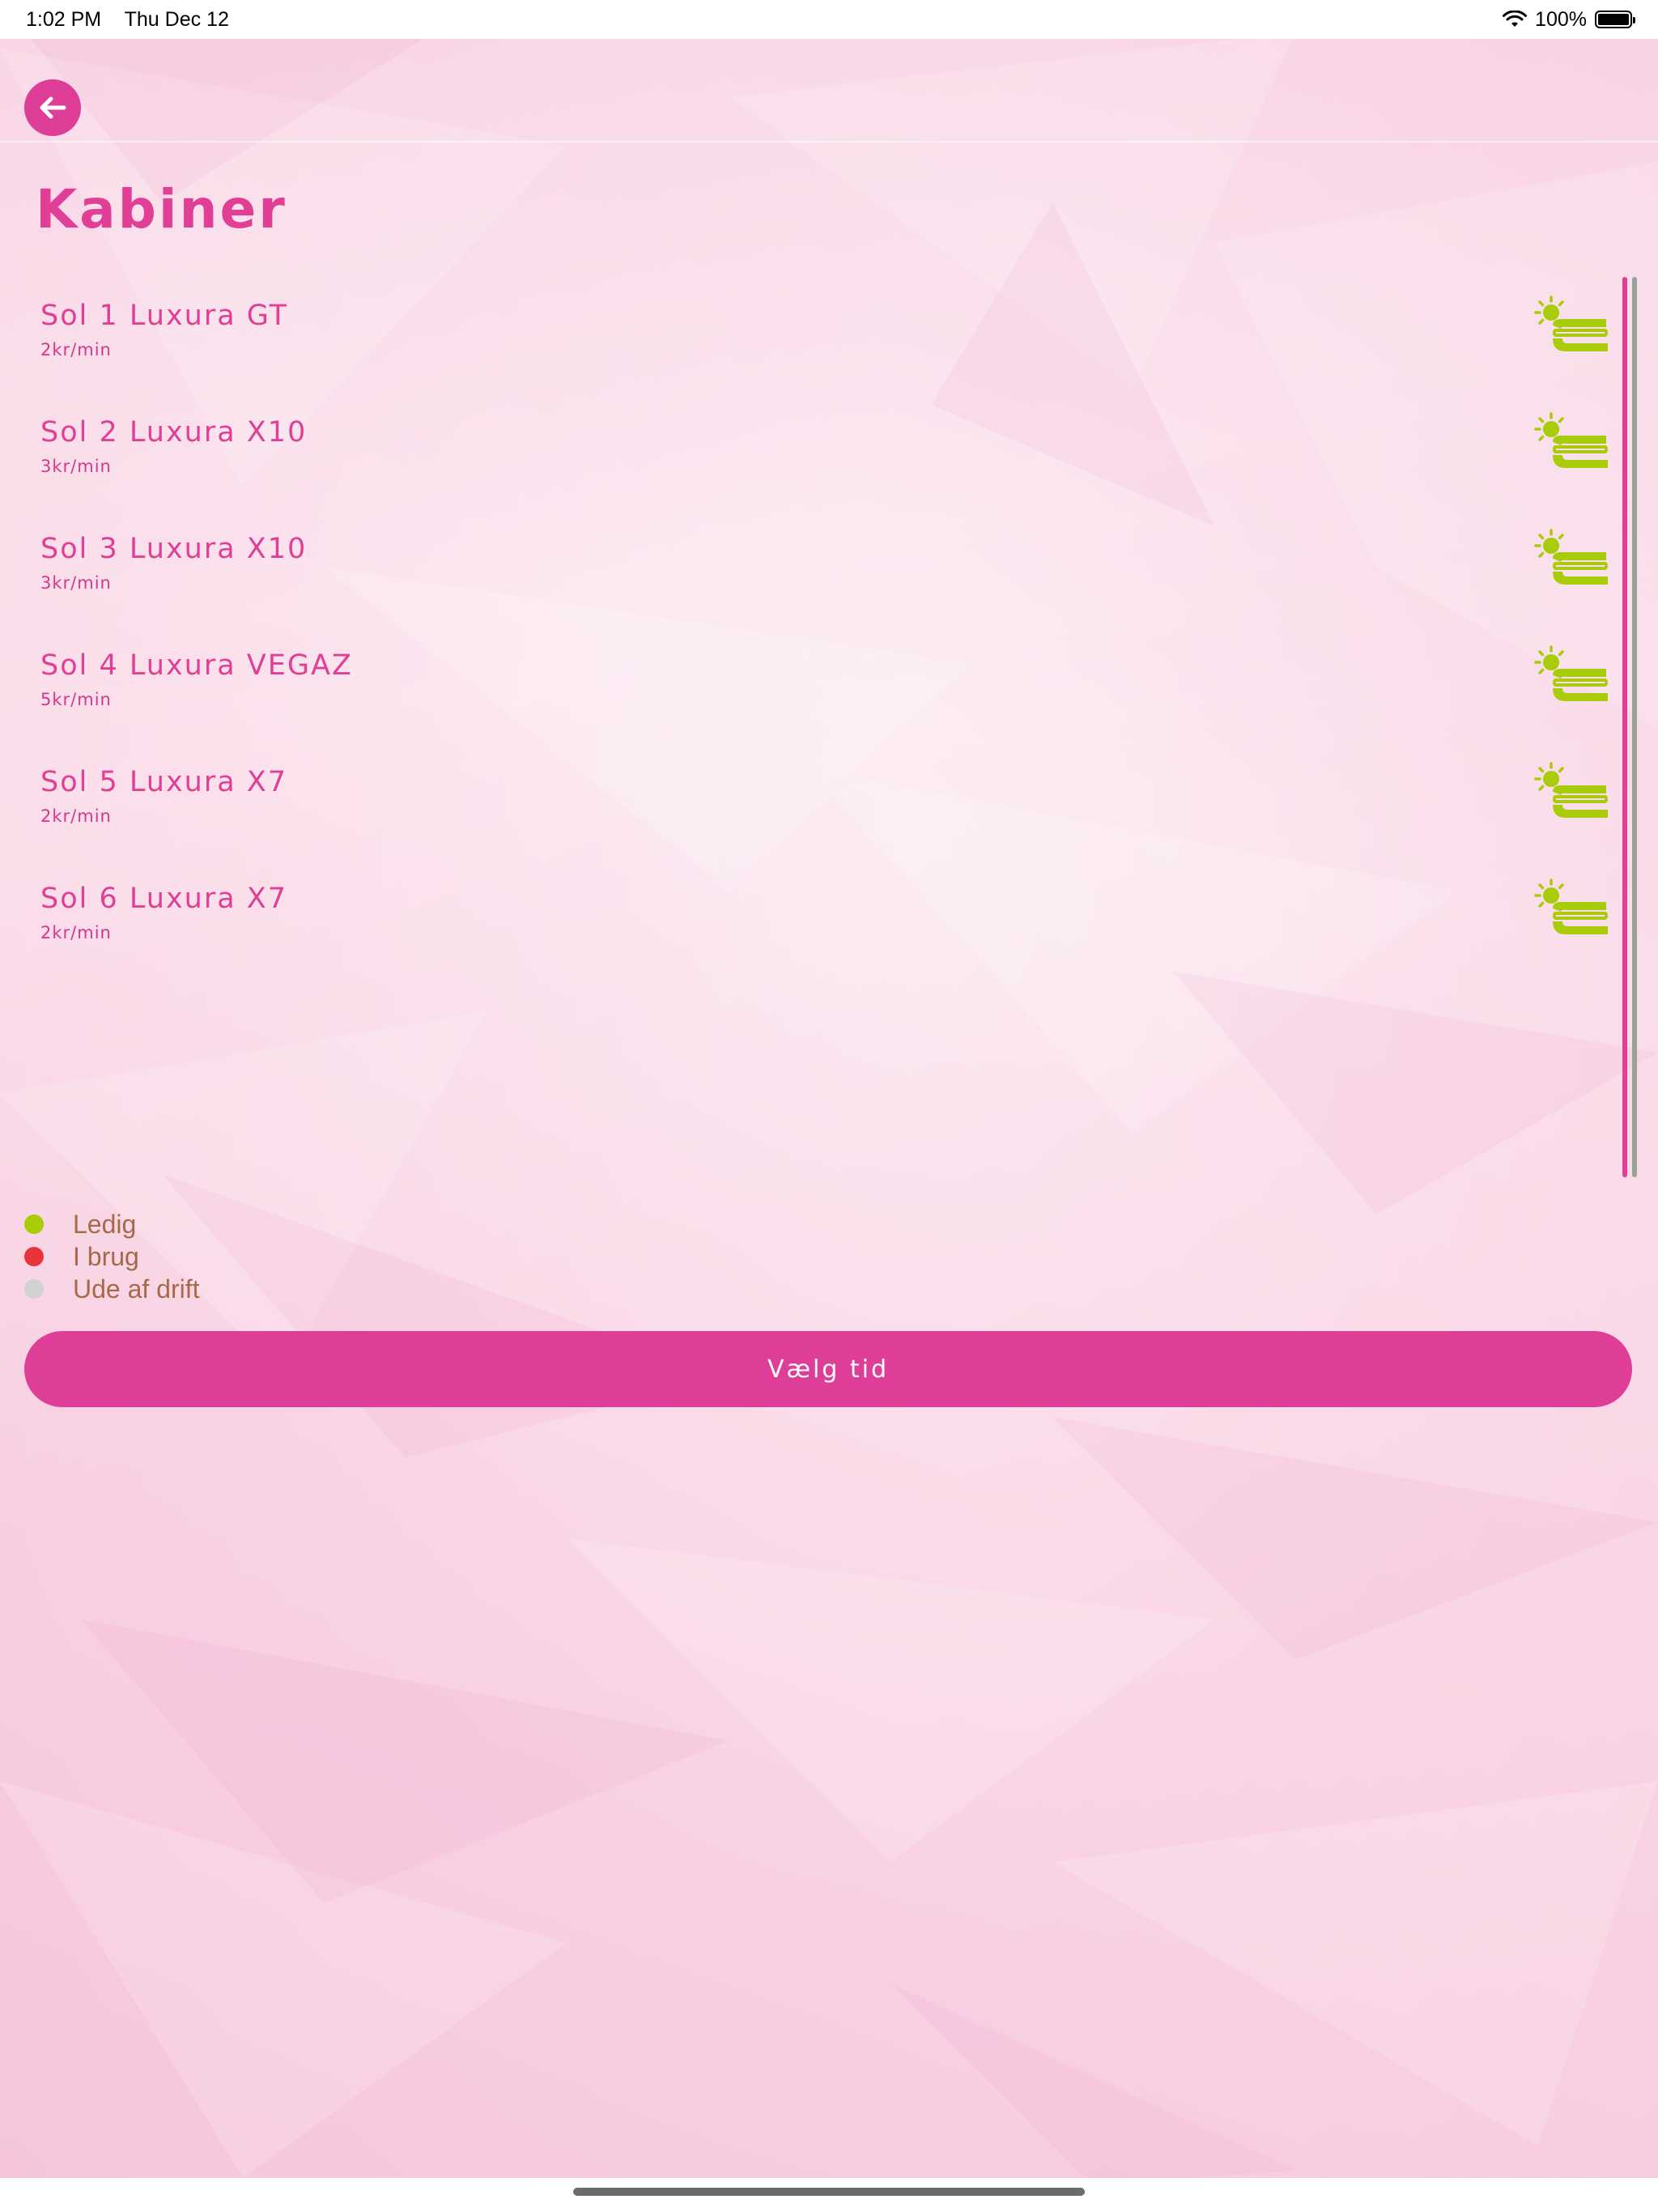  I want to click on cabin-name: Sol 2 Luxura X10, so click(174, 433).